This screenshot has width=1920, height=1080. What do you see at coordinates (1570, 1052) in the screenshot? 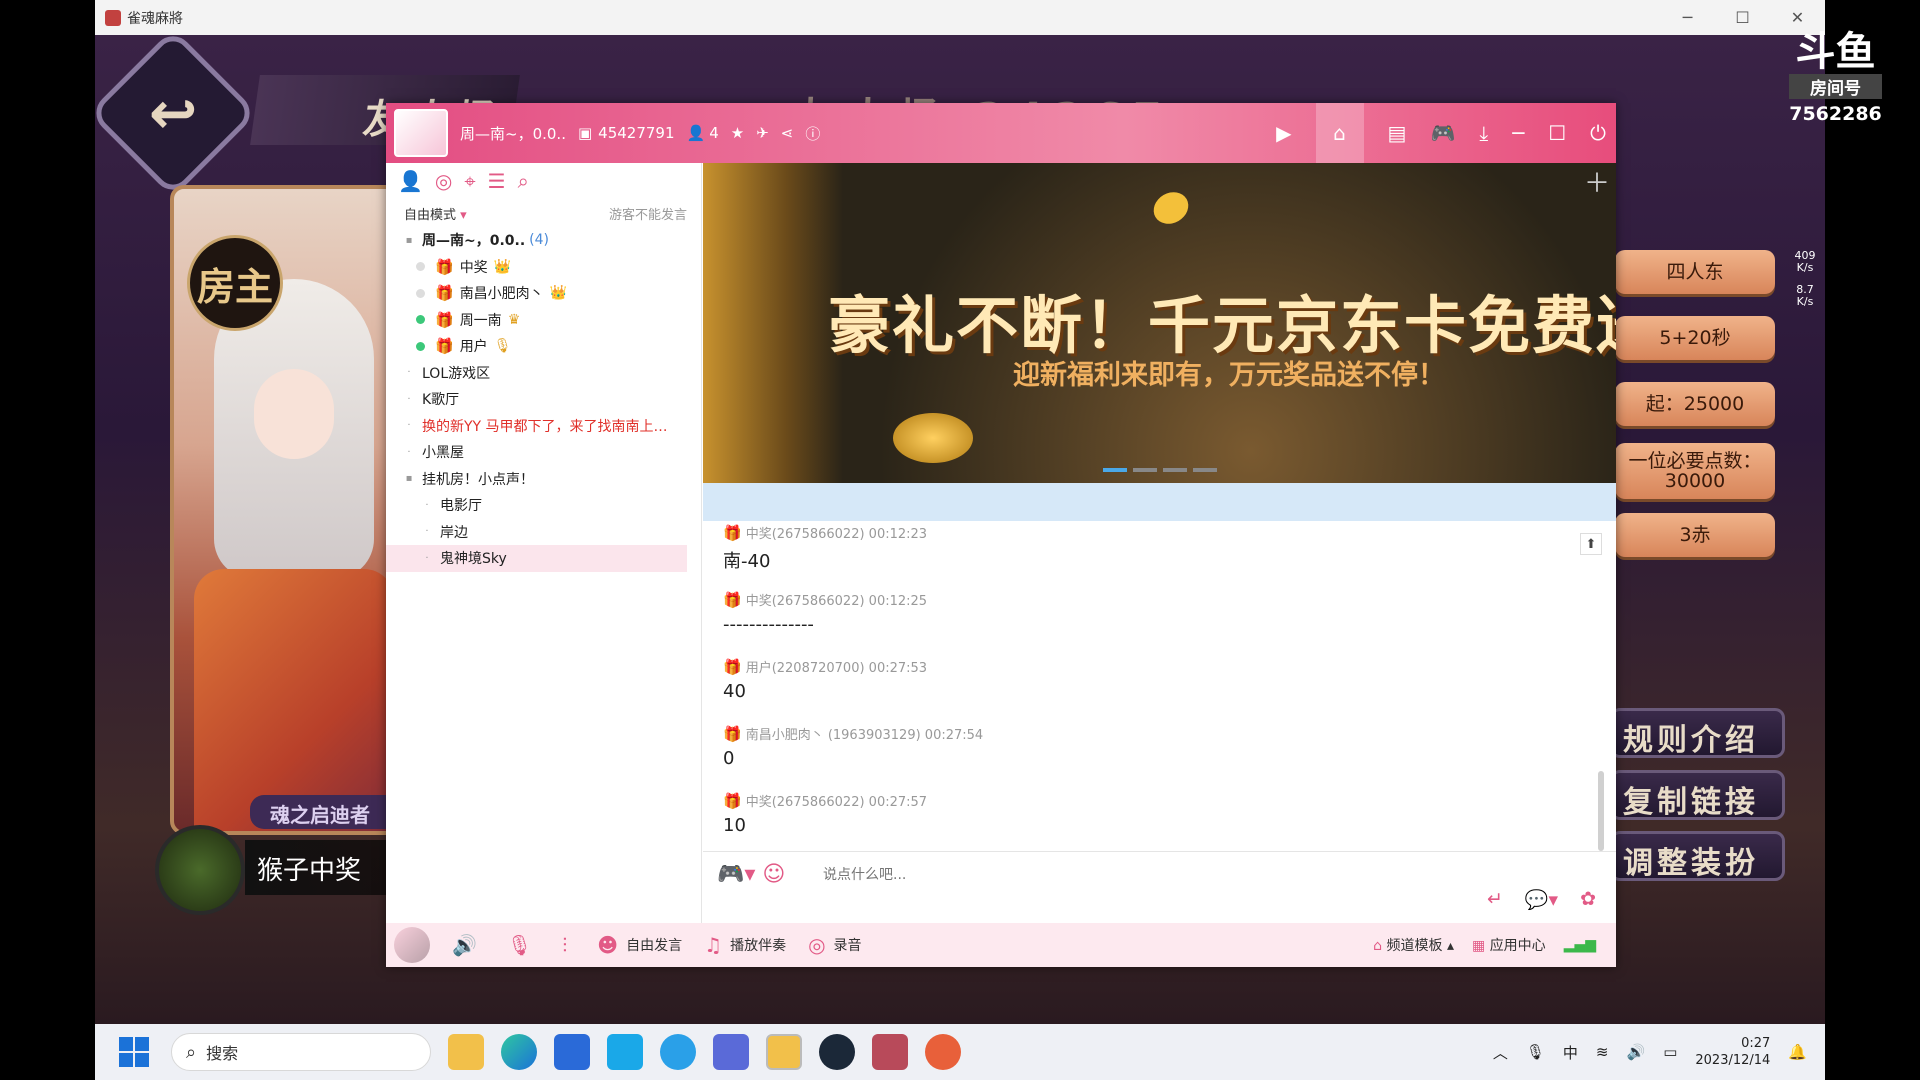
I see `ime-indicator: 中` at bounding box center [1570, 1052].